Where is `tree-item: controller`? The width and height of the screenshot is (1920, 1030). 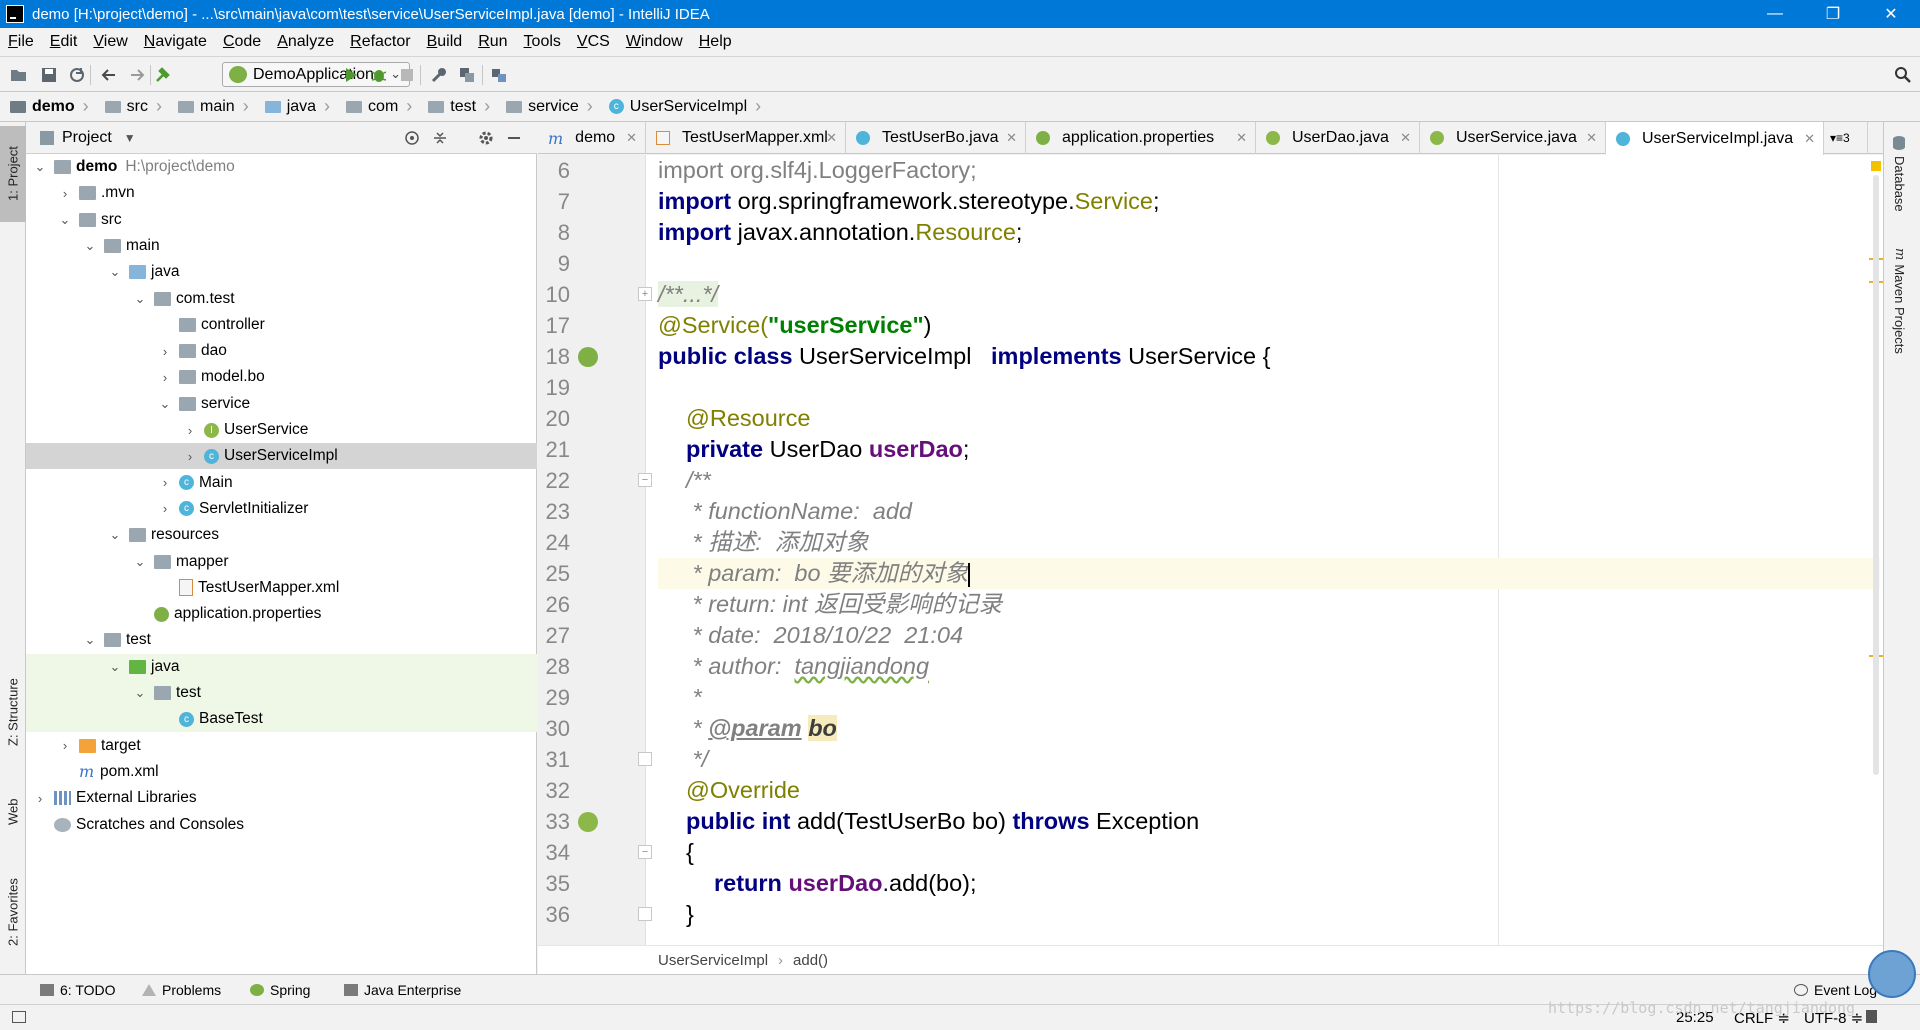 tree-item: controller is located at coordinates (281, 325).